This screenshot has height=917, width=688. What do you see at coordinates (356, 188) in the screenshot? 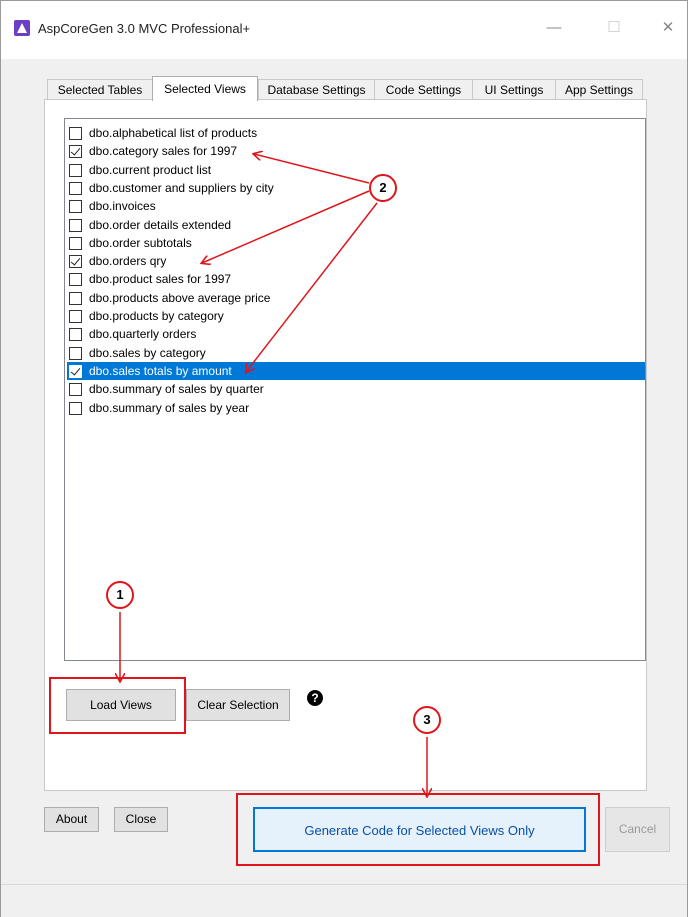
I see `list-item: dbo.customer and suppliers by city` at bounding box center [356, 188].